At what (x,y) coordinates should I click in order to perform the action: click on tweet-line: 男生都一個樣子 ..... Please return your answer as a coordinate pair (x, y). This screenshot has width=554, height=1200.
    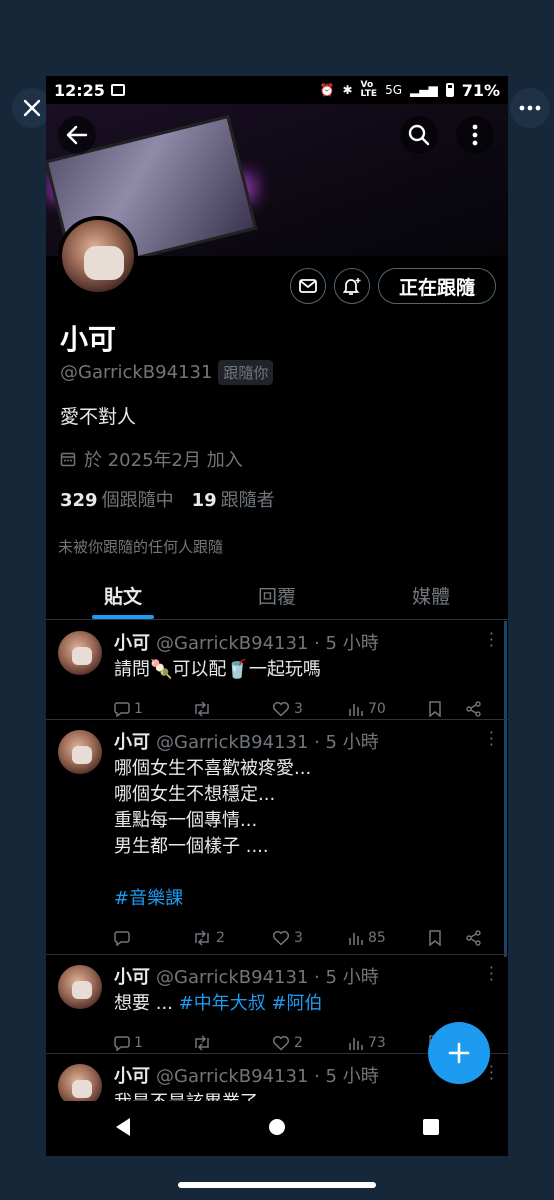
    Looking at the image, I should click on (191, 846).